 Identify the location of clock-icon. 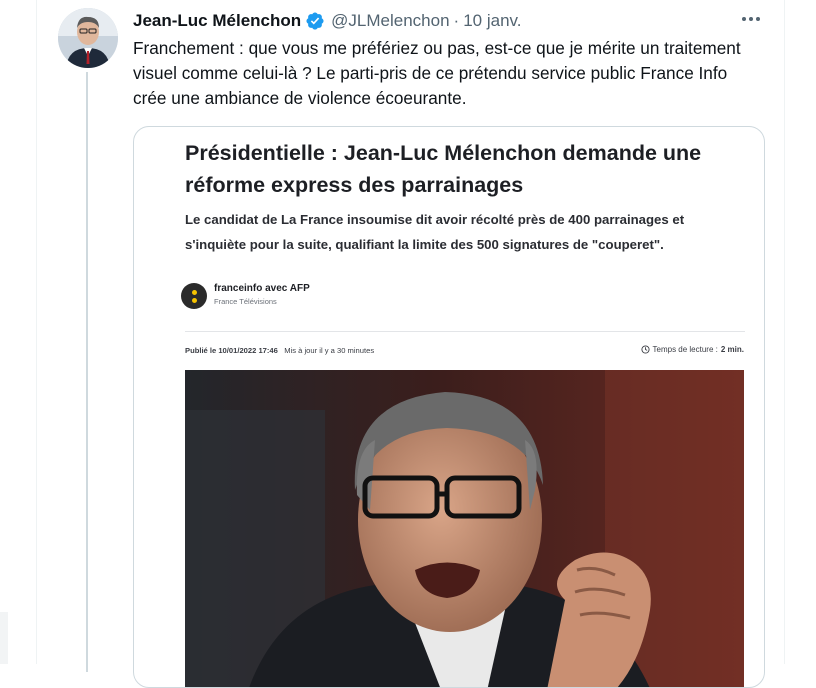
(645, 349).